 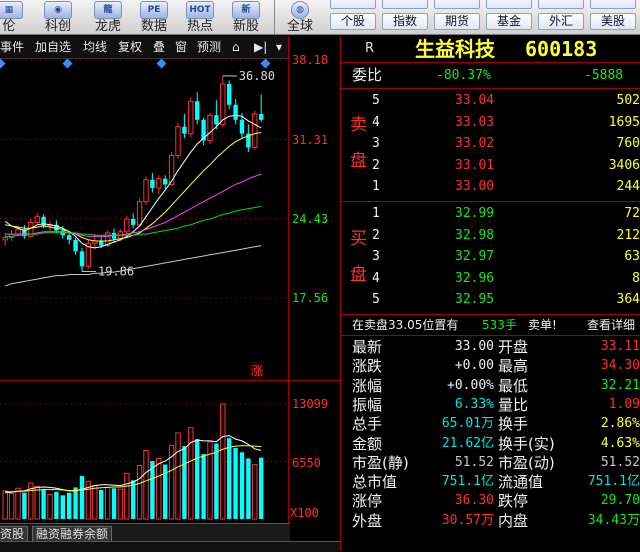 What do you see at coordinates (209, 47) in the screenshot?
I see `forecast-button: 预测` at bounding box center [209, 47].